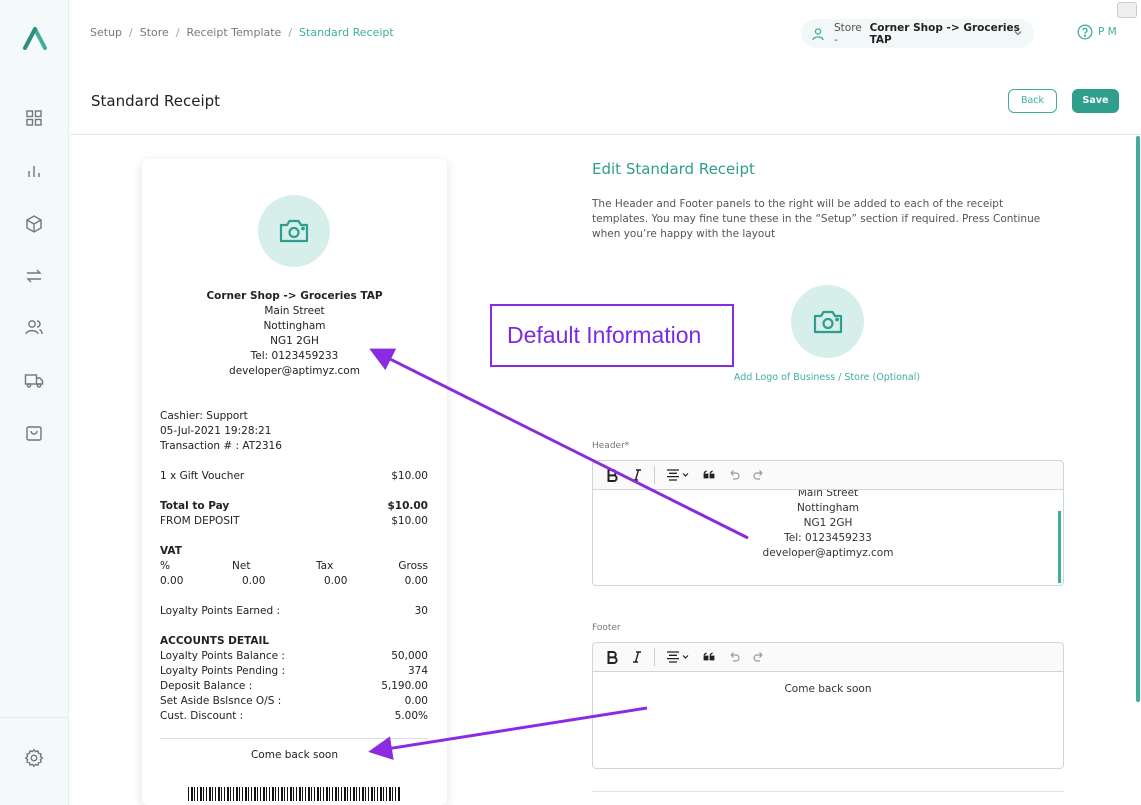 The image size is (1141, 805). What do you see at coordinates (827, 377) in the screenshot?
I see `add-logo-link: Add Logo of Business / Store (Optional)` at bounding box center [827, 377].